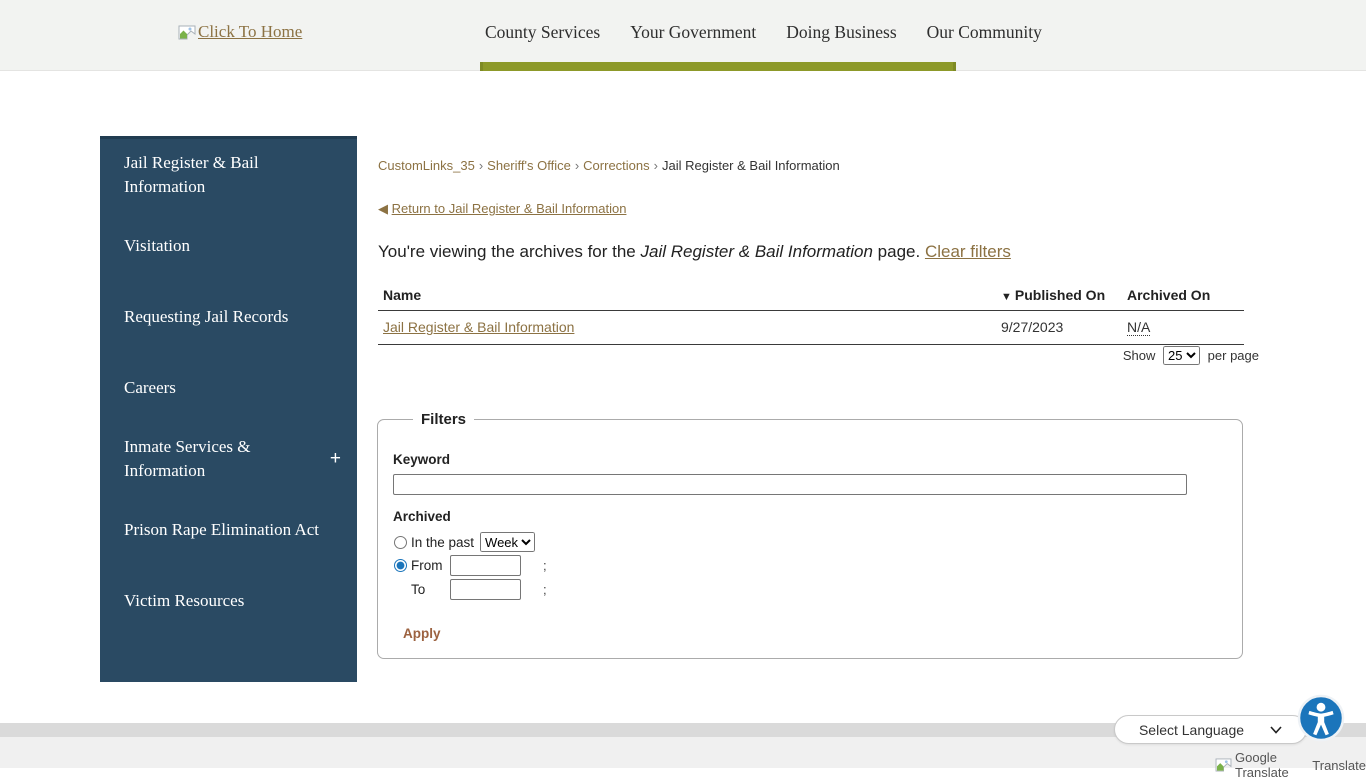 Image resolution: width=1366 pixels, height=780 pixels. I want to click on keyword-input, so click(790, 484).